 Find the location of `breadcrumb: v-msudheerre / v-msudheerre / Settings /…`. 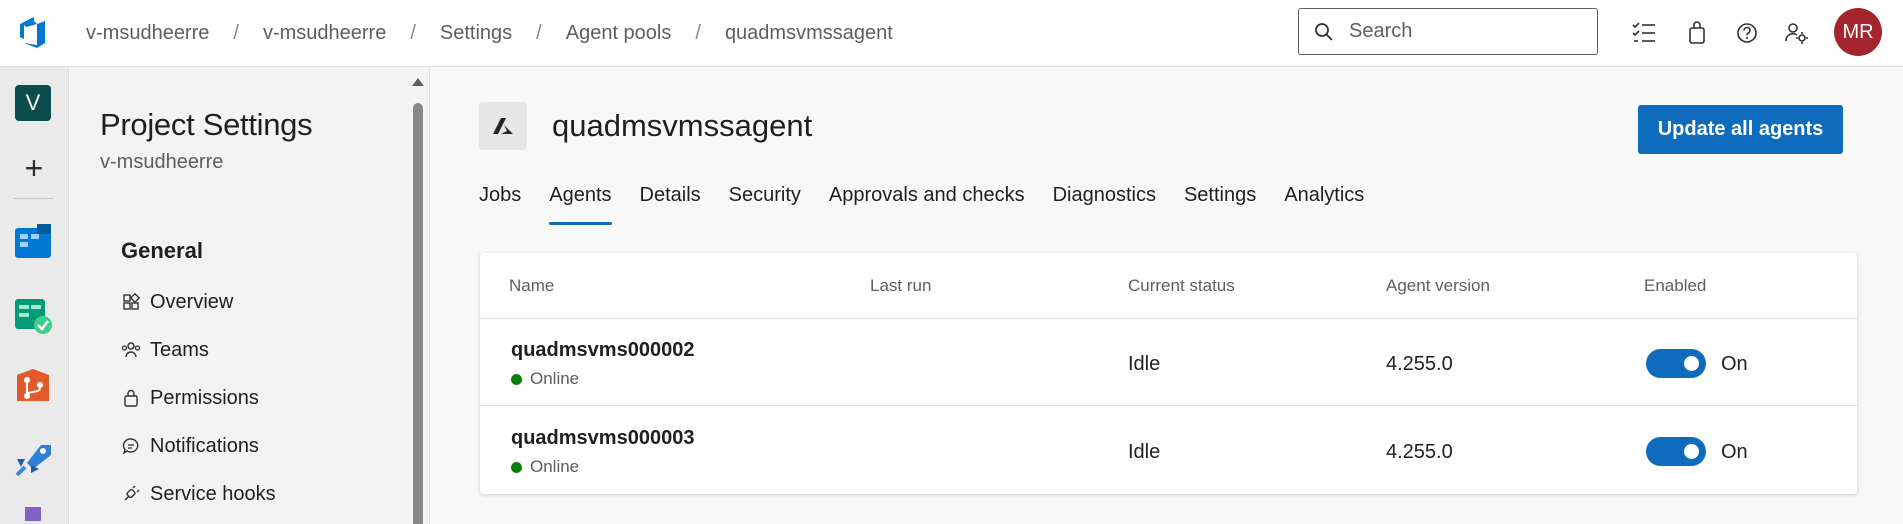

breadcrumb: v-msudheerre / v-msudheerre / Settings /… is located at coordinates (489, 33).